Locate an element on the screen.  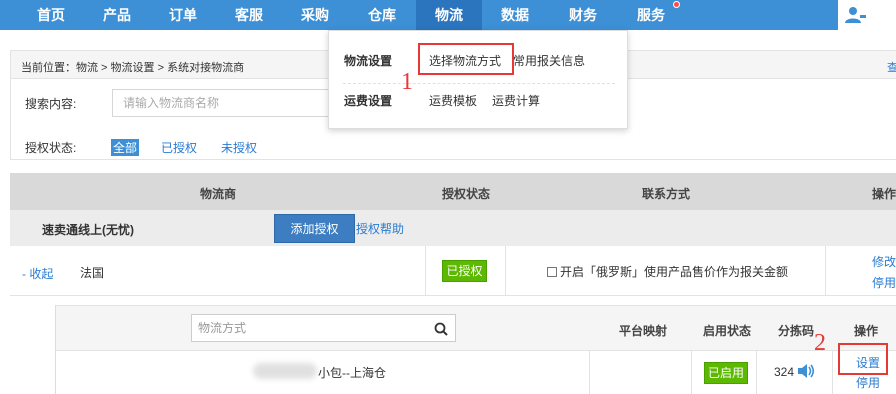
table-row: 小包--上海仓 已启用 324 设置 停用 is located at coordinates (476, 372).